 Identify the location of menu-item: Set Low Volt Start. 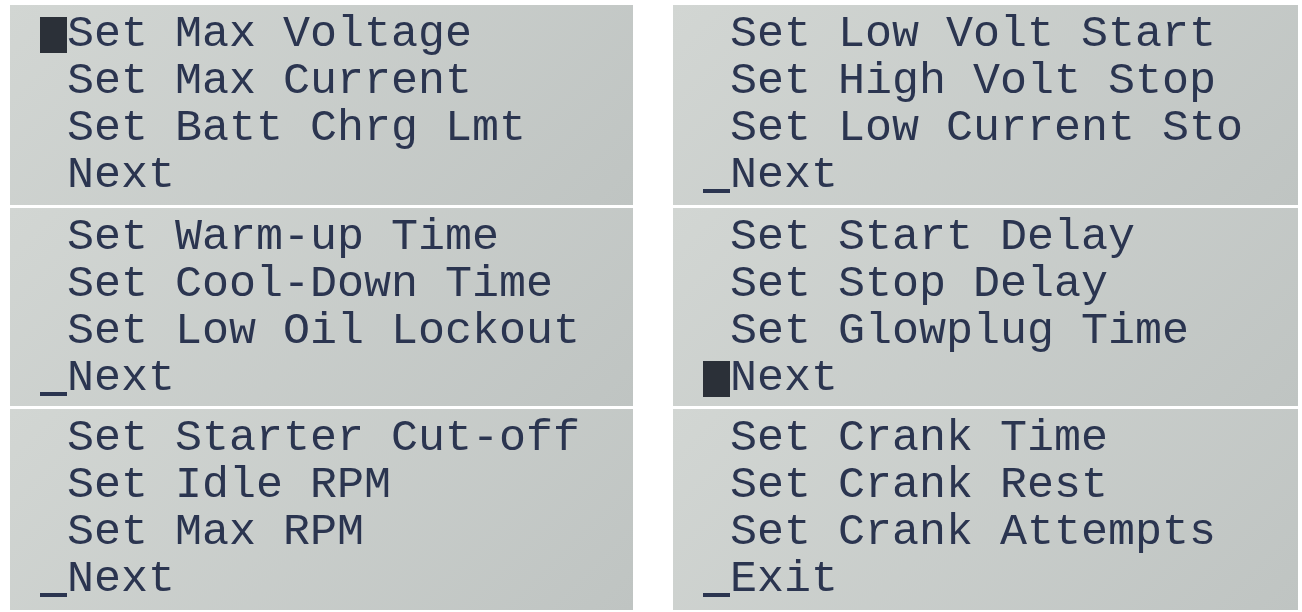
(973, 34).